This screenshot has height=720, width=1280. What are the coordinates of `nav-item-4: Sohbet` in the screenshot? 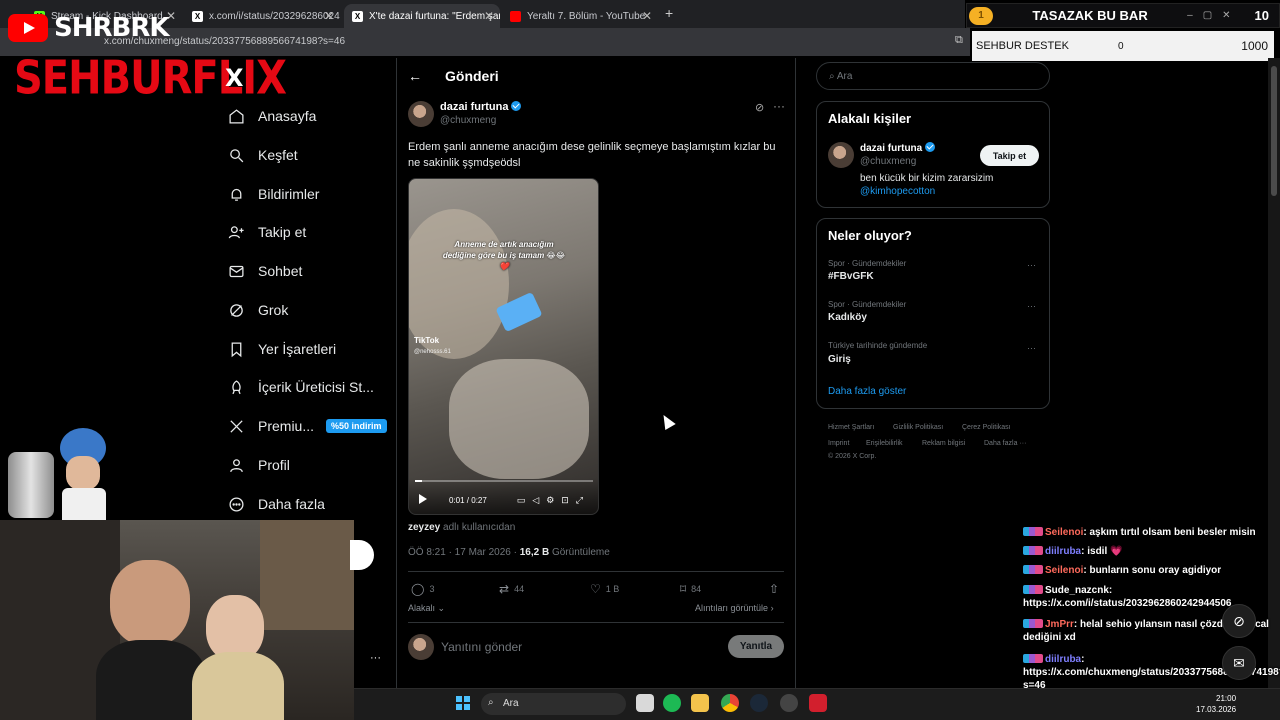 It's located at (264, 271).